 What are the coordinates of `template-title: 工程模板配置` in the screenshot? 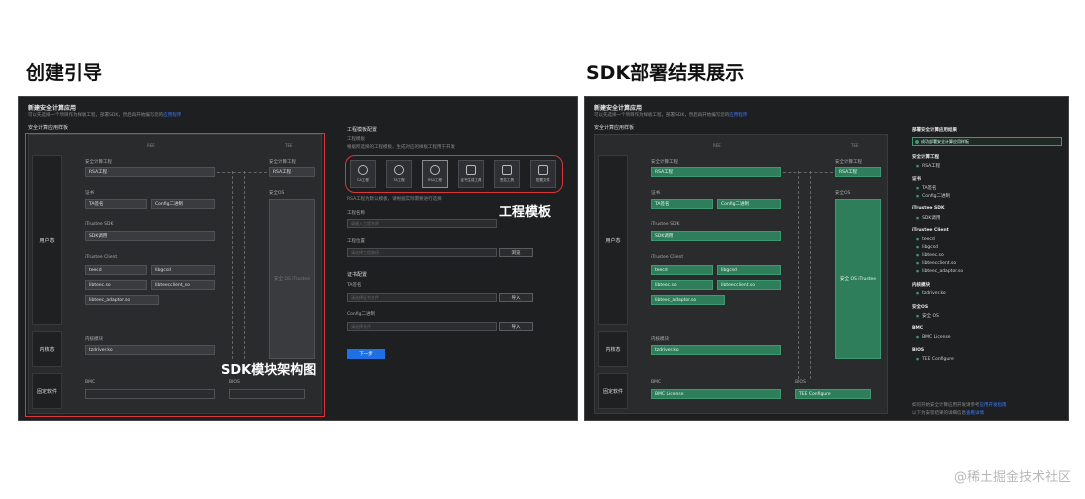 It's located at (362, 130).